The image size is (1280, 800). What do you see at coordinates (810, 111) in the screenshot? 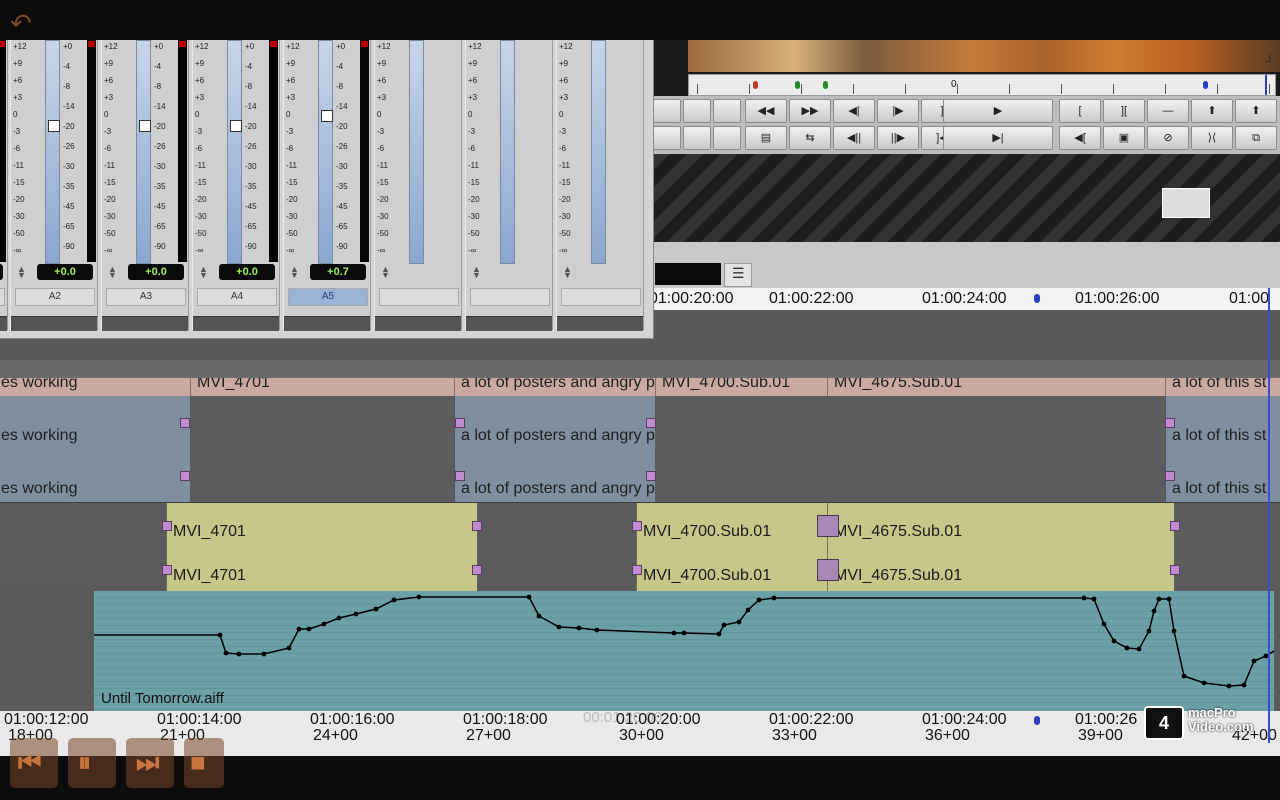
I see `transport-button: ▶▶` at bounding box center [810, 111].